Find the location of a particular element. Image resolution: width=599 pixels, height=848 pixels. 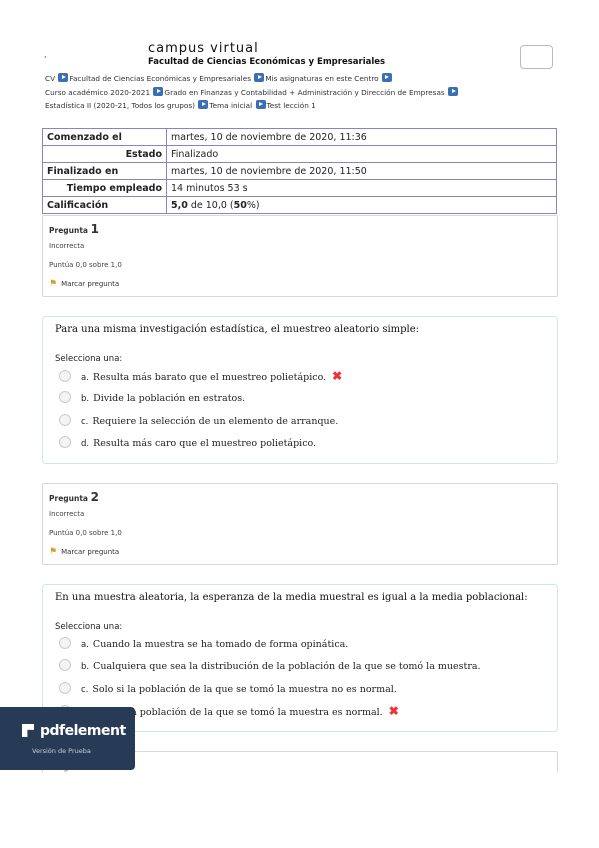

summary-value: Finalizado is located at coordinates (361, 154).